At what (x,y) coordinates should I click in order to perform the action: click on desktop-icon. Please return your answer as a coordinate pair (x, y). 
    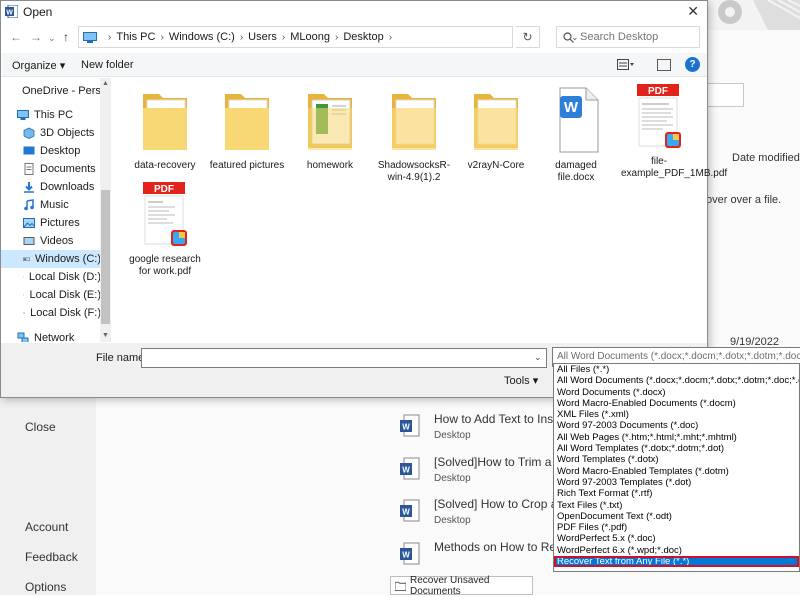
    Looking at the image, I should click on (29, 151).